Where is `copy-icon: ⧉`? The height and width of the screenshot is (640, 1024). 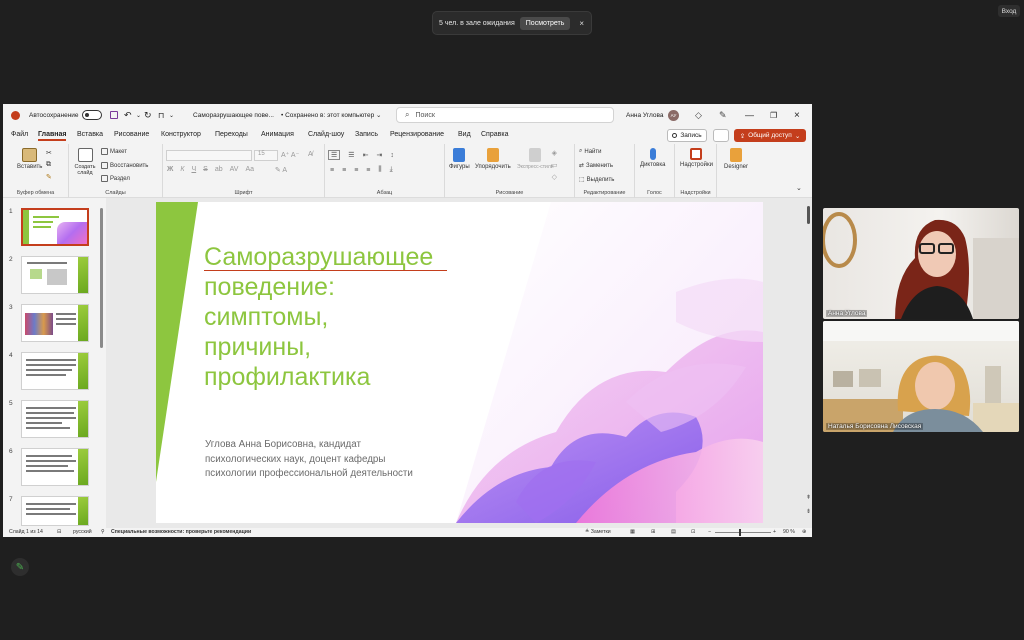 copy-icon: ⧉ is located at coordinates (48, 165).